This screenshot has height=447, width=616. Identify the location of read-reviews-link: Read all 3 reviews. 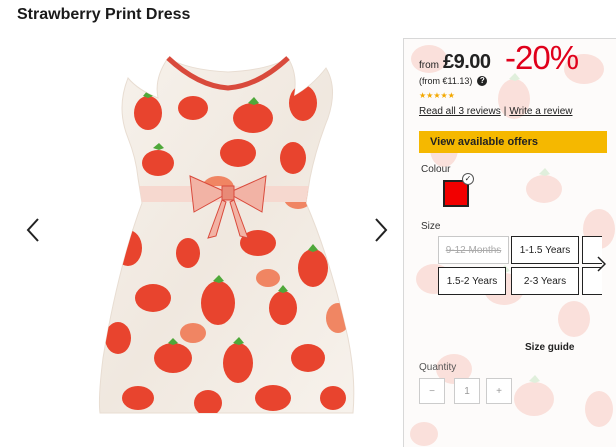
(460, 111).